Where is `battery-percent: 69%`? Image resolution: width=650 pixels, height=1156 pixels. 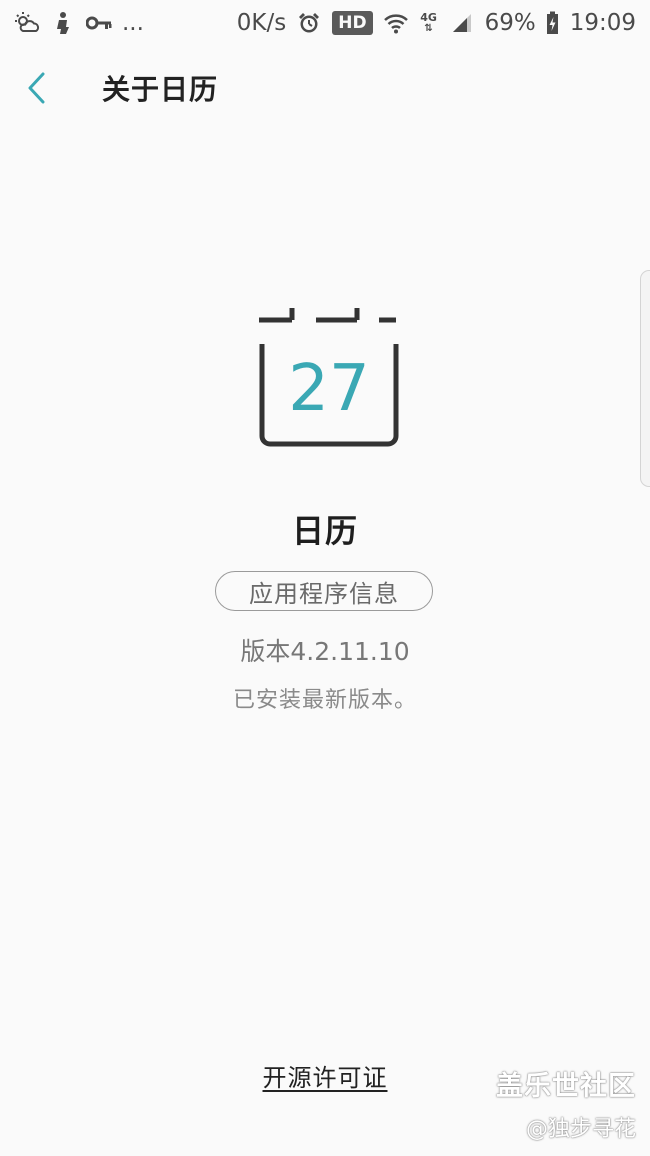
battery-percent: 69% is located at coordinates (510, 23).